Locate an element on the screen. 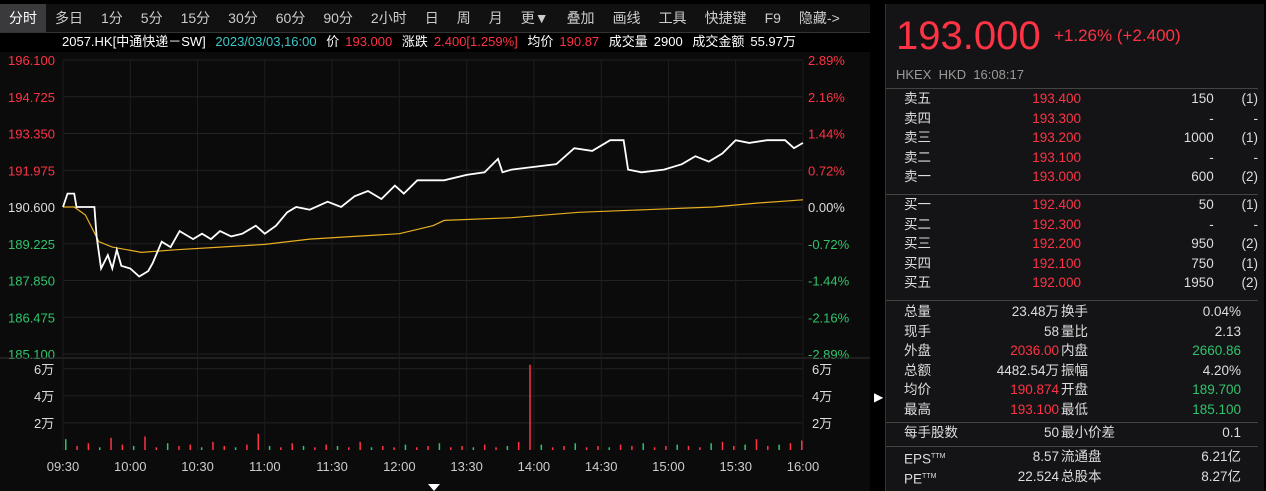 Image resolution: width=1266 pixels, height=491 pixels. level-price: 192.300 is located at coordinates (1056, 224).